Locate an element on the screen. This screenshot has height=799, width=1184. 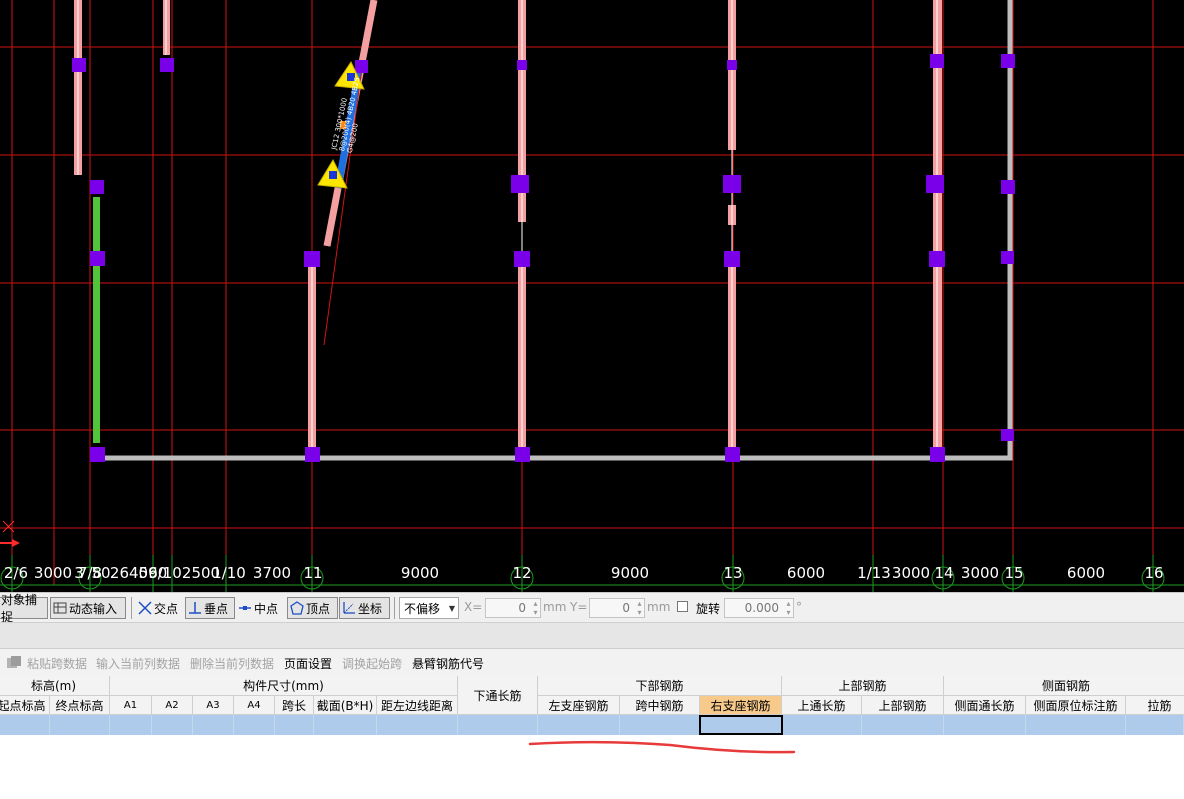
swap-start-span-button: 调换起始跨 is located at coordinates (372, 663).